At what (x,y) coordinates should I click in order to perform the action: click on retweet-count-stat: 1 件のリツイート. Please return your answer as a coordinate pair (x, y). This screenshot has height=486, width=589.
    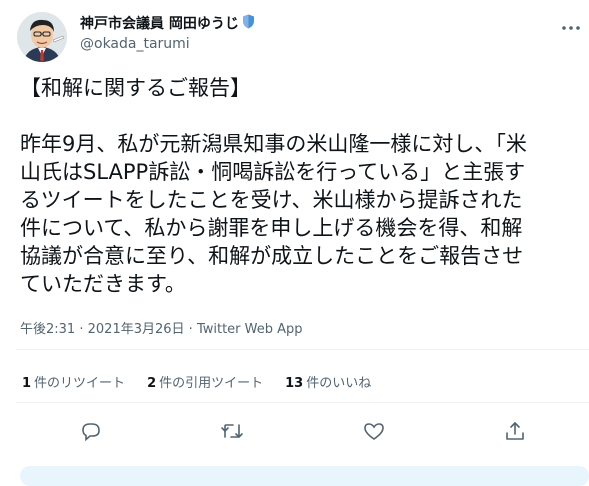
    Looking at the image, I should click on (73, 381).